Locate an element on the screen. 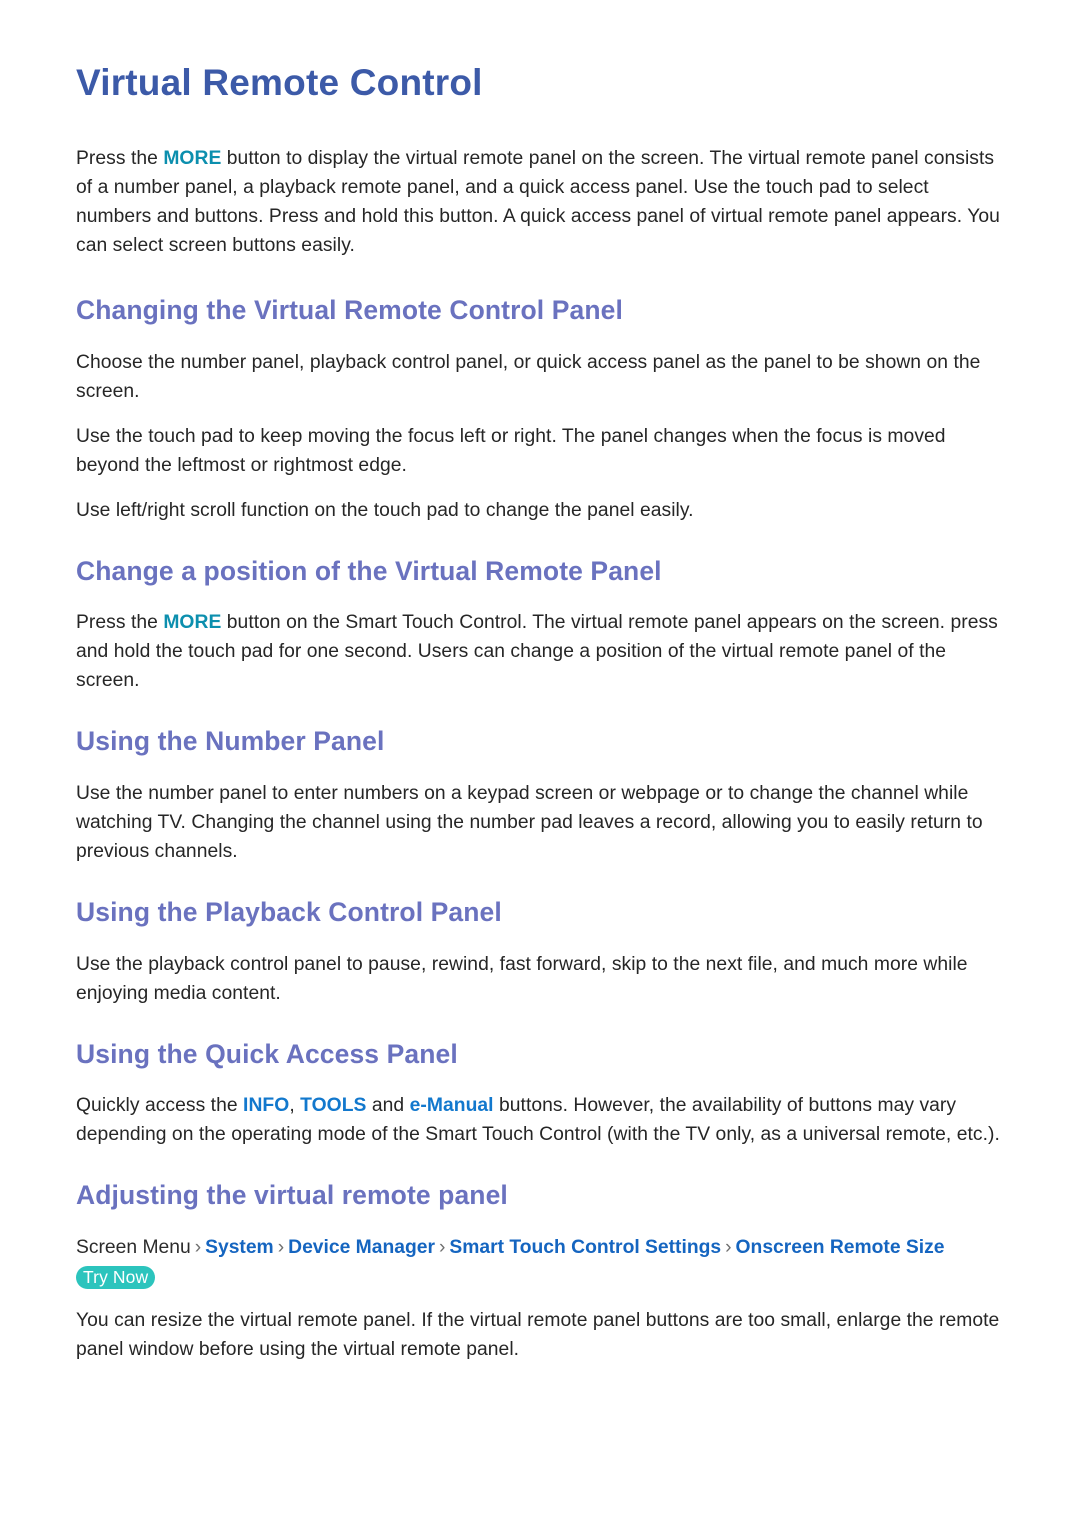  paragraph-part2: , is located at coordinates (295, 1106).